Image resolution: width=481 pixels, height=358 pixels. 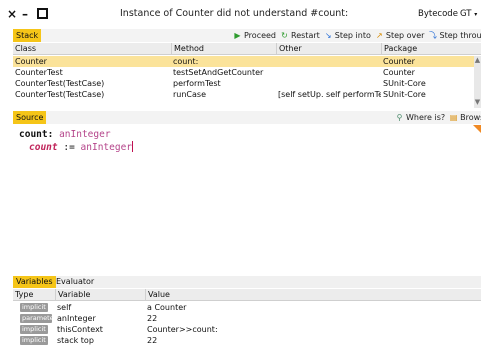 I want to click on variable-name: thisContext, so click(x=80, y=329).